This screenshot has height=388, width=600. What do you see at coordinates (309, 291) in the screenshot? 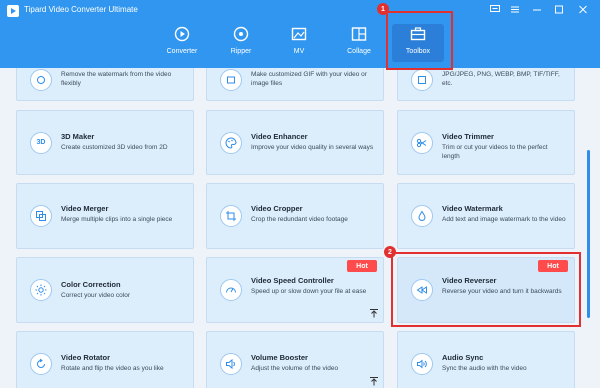
I see `tool-description: Speed up or slow down your file at ease` at bounding box center [309, 291].